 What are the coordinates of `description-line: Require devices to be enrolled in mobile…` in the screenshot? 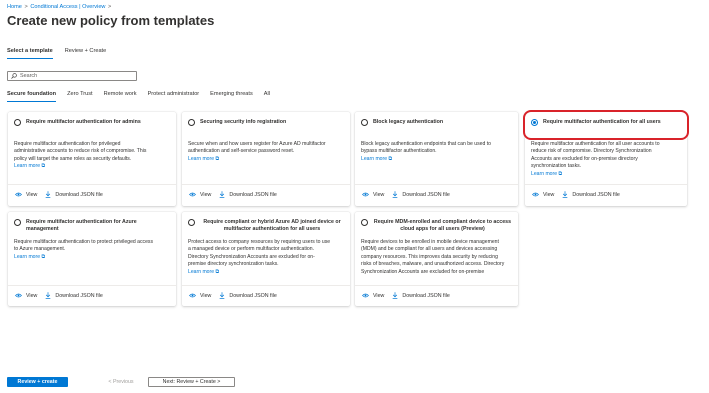 It's located at (430, 242).